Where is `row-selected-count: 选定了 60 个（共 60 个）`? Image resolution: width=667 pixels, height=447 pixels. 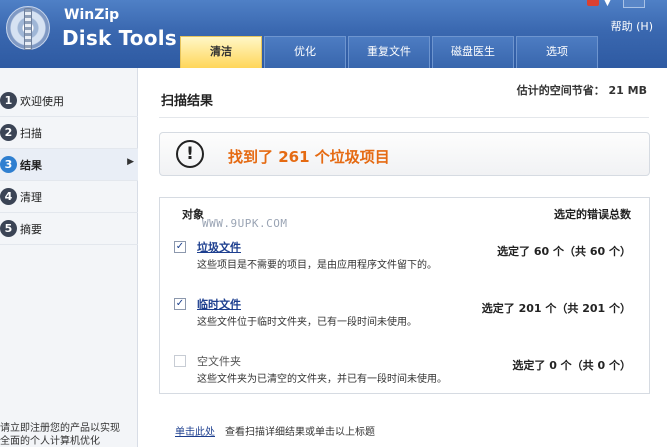 row-selected-count: 选定了 60 个（共 60 个） is located at coordinates (564, 251).